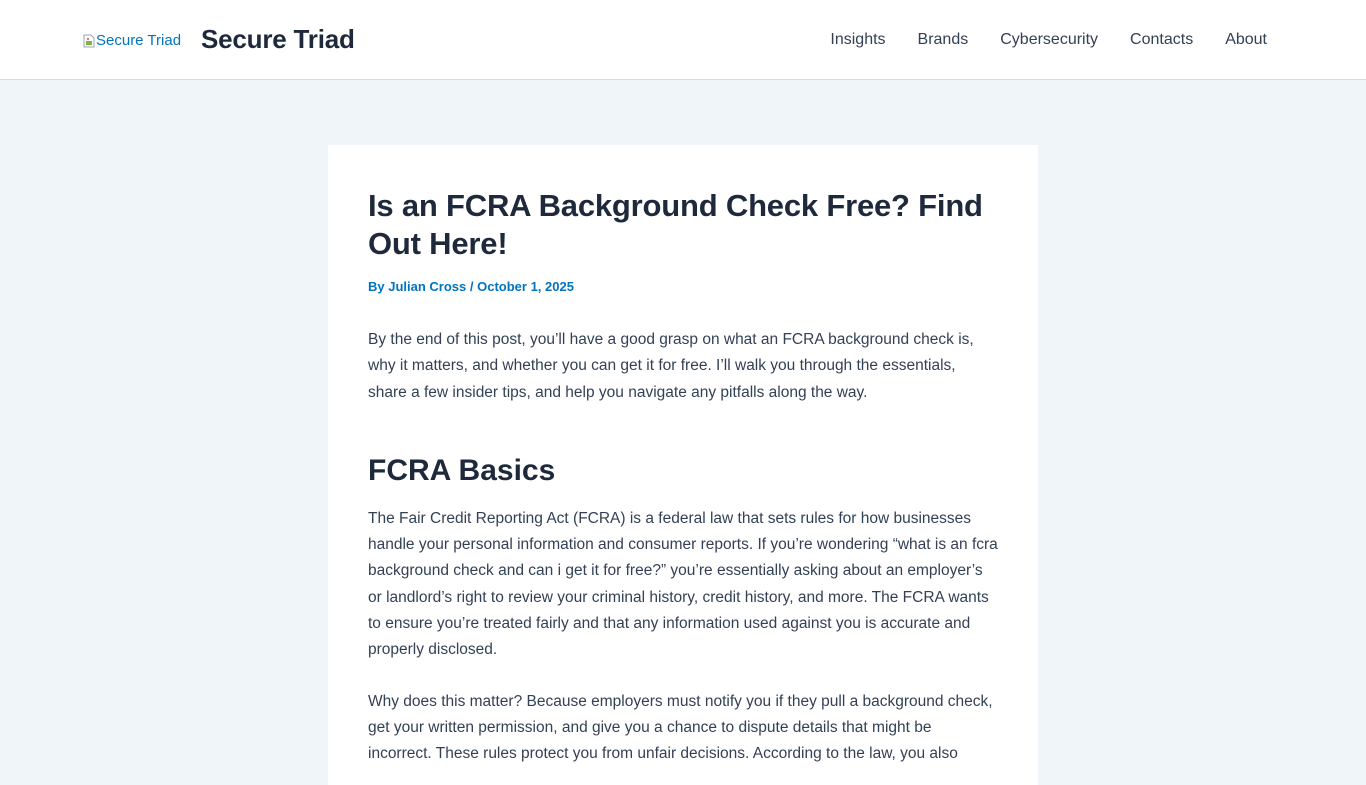 This screenshot has height=785, width=1366. I want to click on site-logo-link: Secure Triad, so click(132, 40).